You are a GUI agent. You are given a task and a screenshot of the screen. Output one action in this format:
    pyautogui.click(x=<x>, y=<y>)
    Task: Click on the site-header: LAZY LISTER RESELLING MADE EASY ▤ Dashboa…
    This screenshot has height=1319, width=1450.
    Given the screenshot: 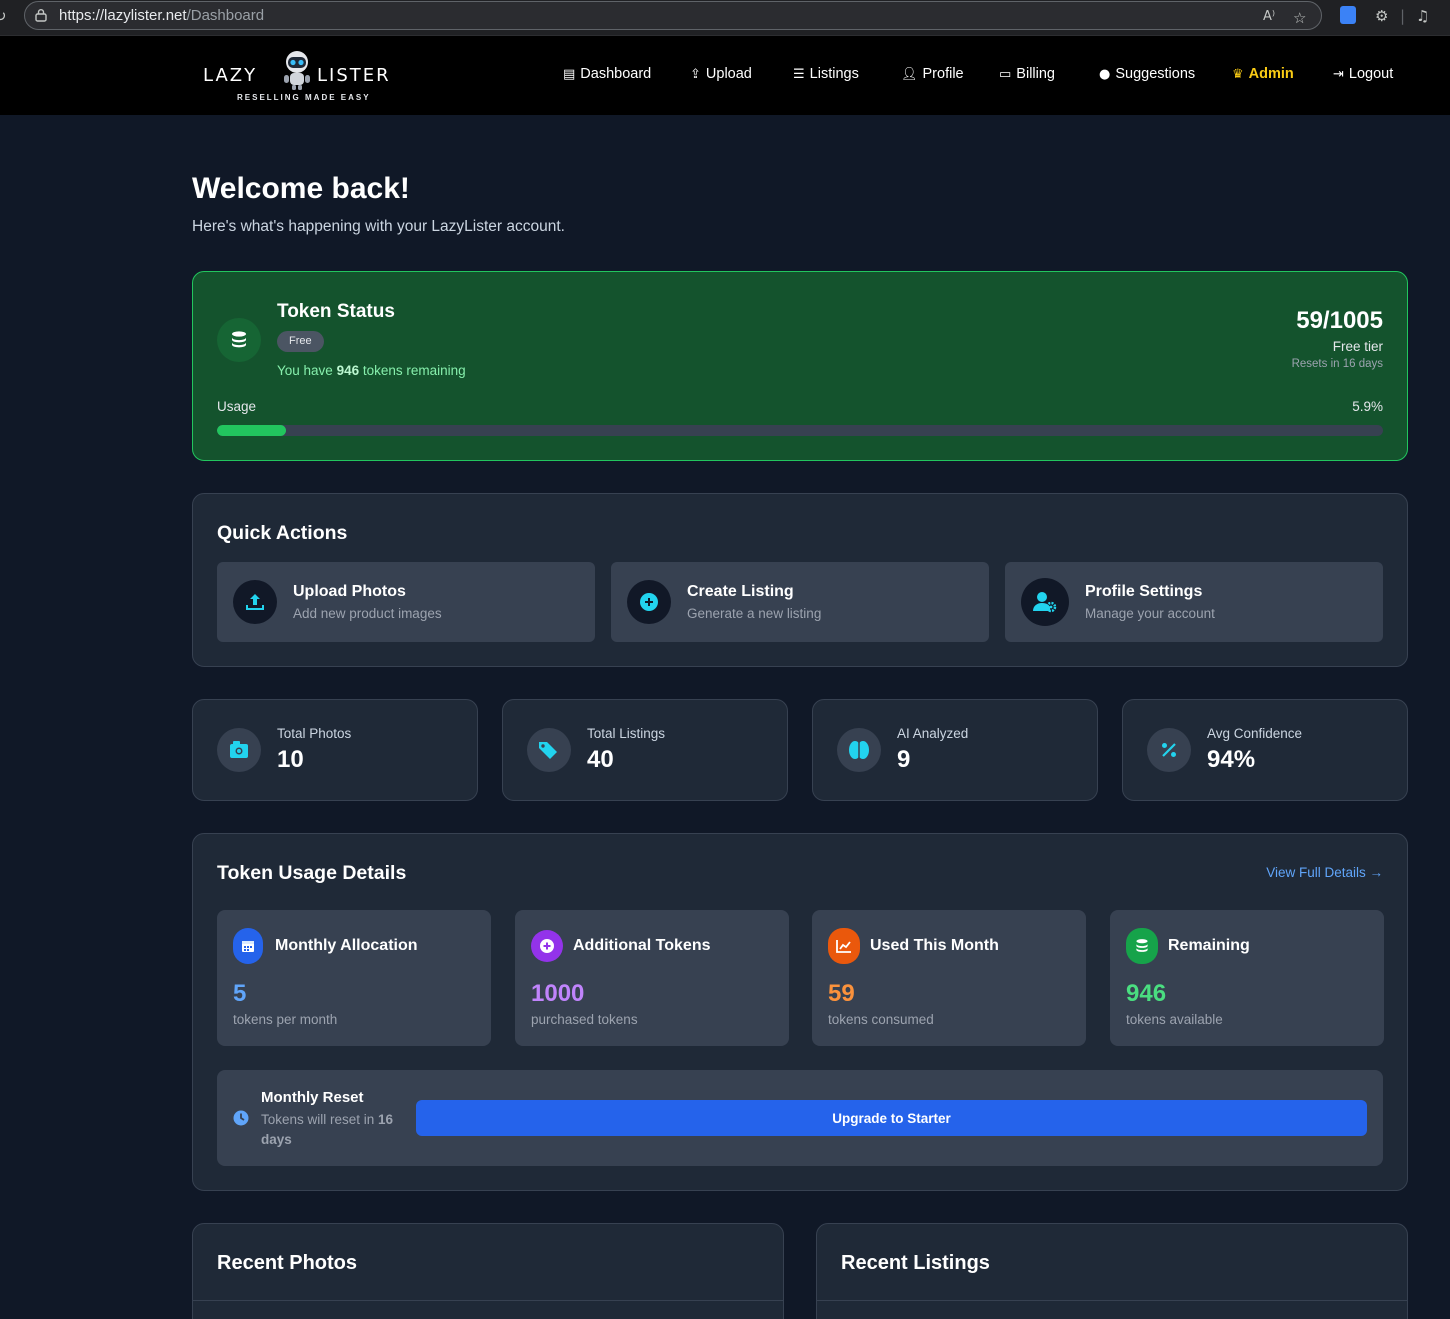 What is the action you would take?
    pyautogui.click(x=725, y=75)
    